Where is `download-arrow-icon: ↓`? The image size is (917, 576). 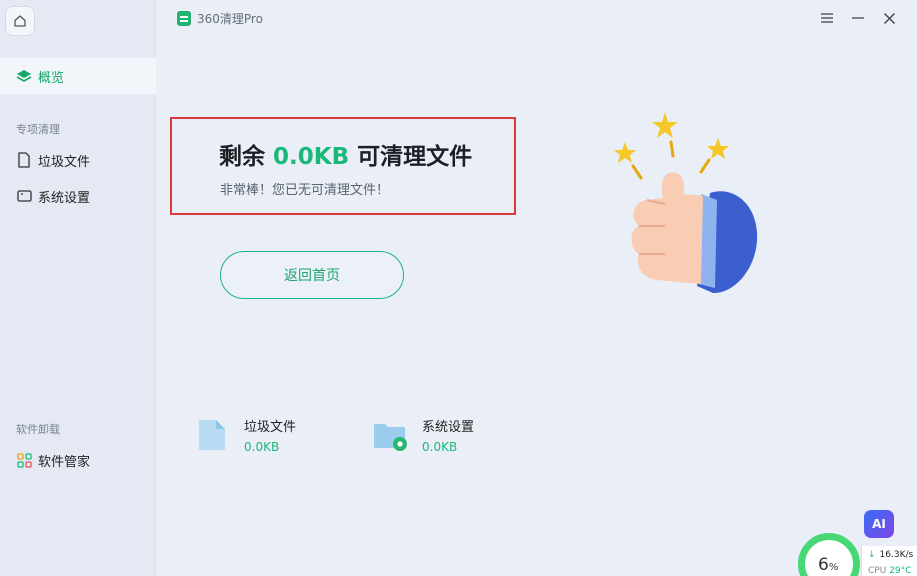
download-arrow-icon: ↓ is located at coordinates (872, 555).